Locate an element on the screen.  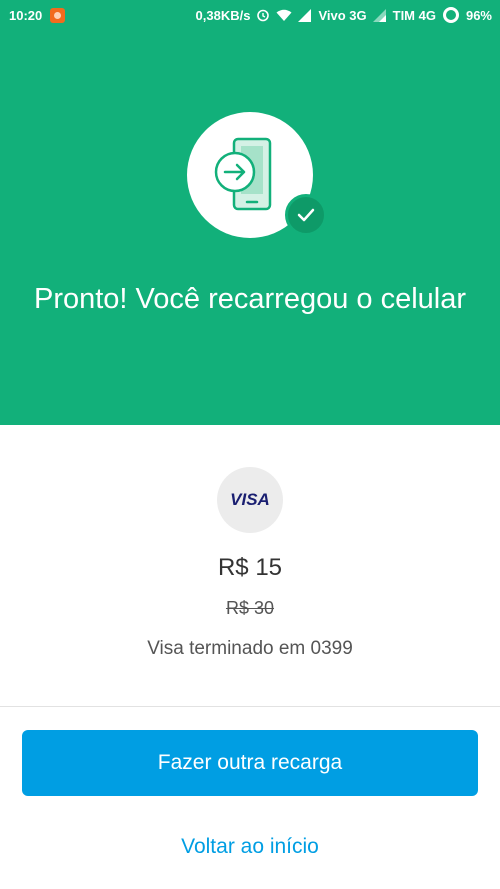
wifi-icon is located at coordinates (284, 15).